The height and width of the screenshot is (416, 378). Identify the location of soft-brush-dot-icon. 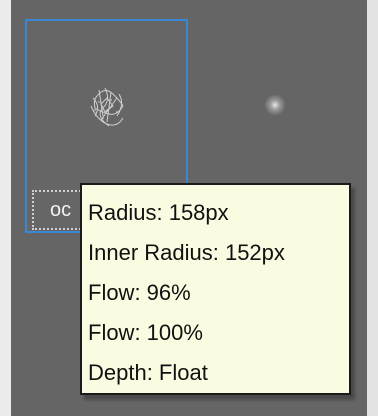
(275, 105).